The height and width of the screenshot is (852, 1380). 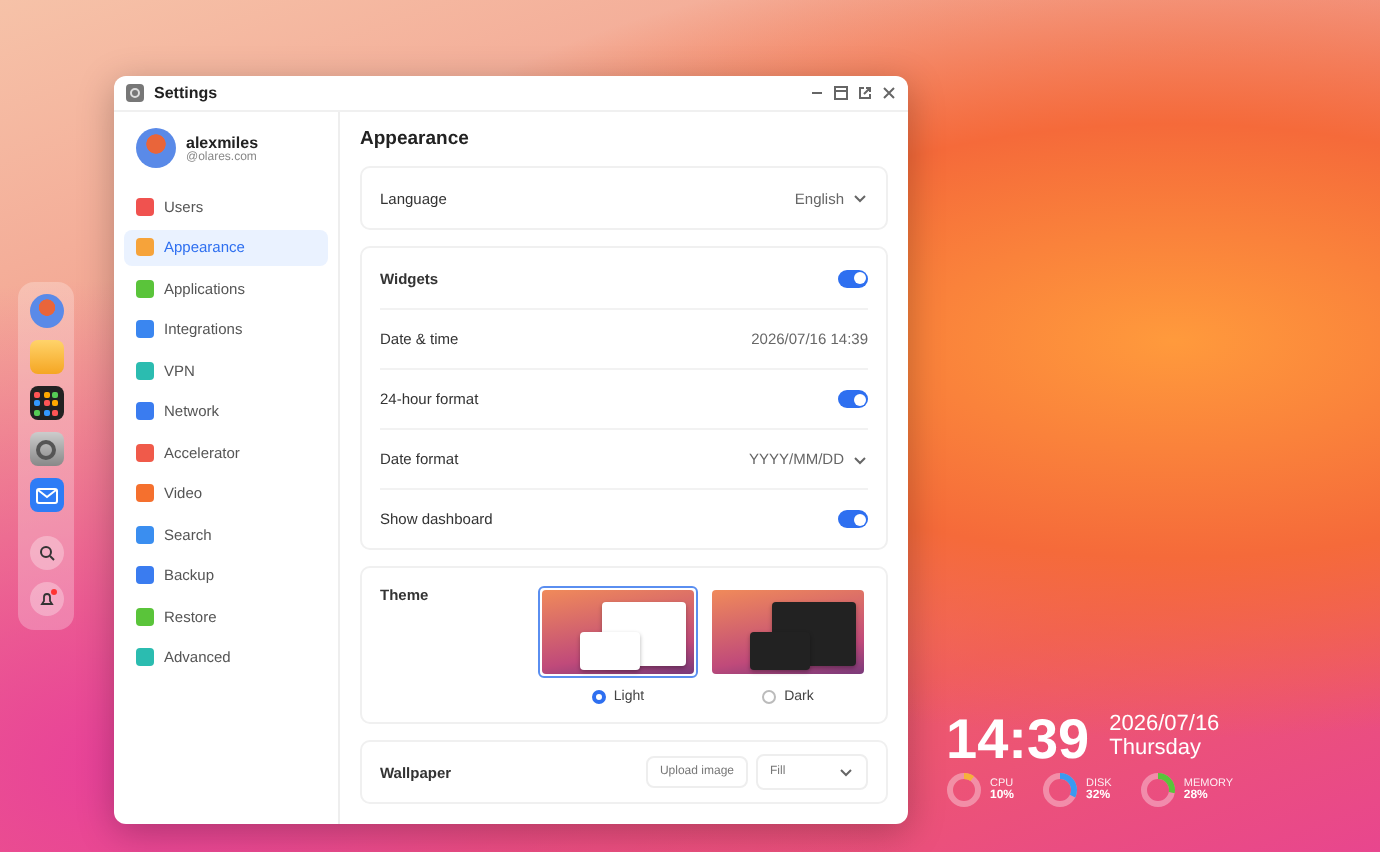 I want to click on clock-weekday: Thursday, so click(x=1156, y=748).